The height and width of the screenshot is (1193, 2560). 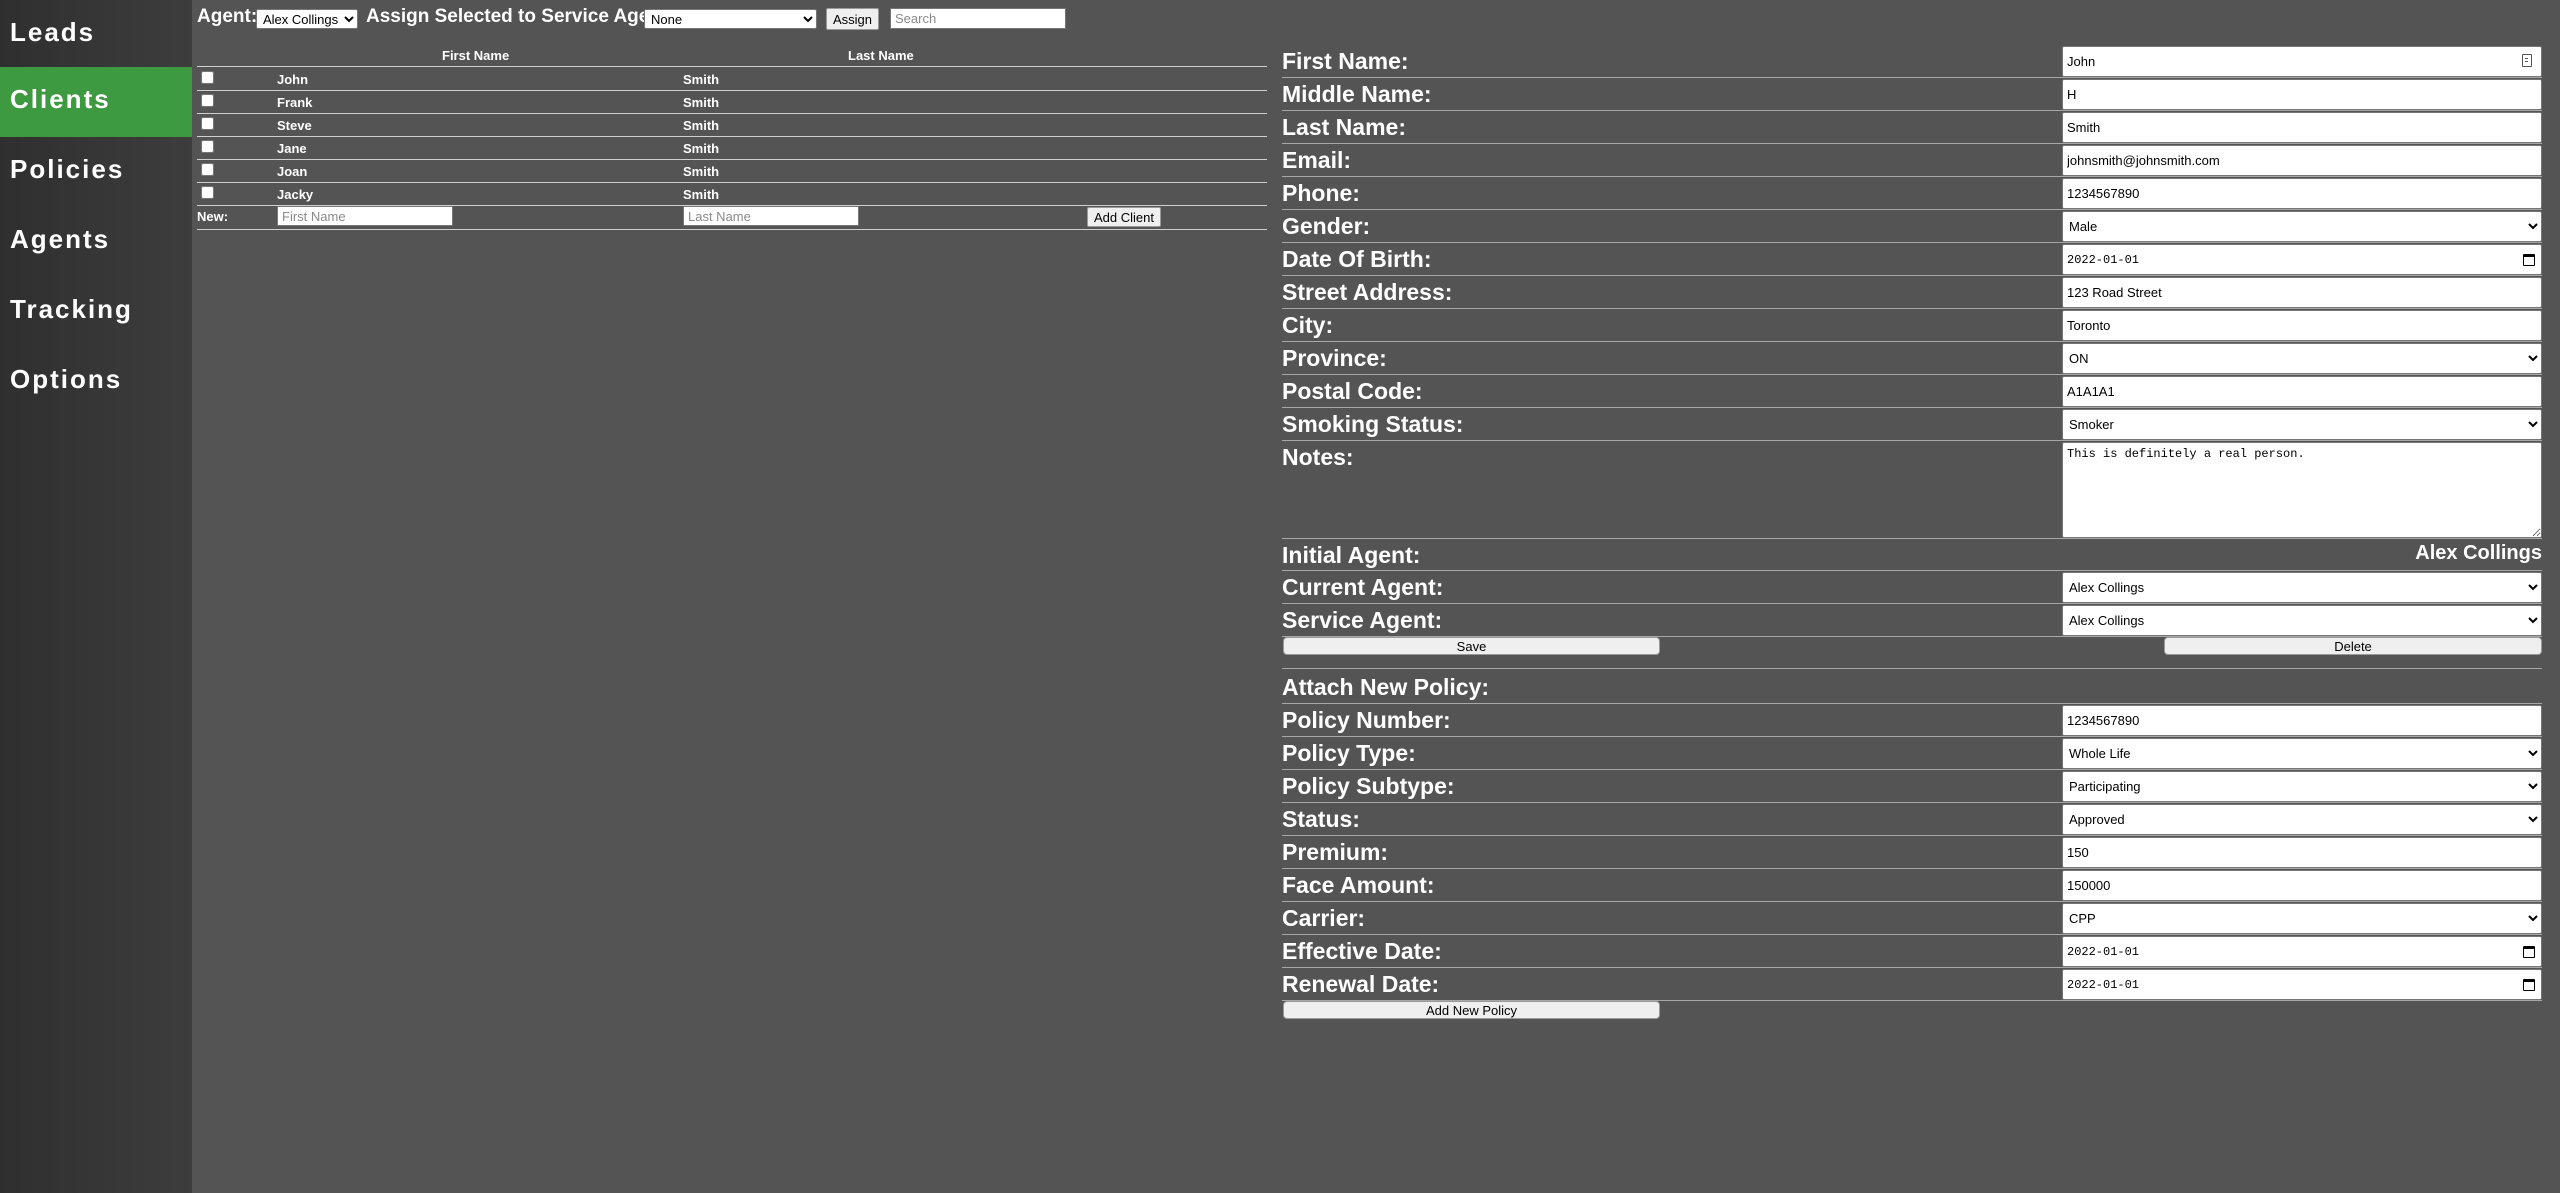 I want to click on form-row-date-of-birth: Date Of Birth: 2022-01-01, so click(x=1912, y=259).